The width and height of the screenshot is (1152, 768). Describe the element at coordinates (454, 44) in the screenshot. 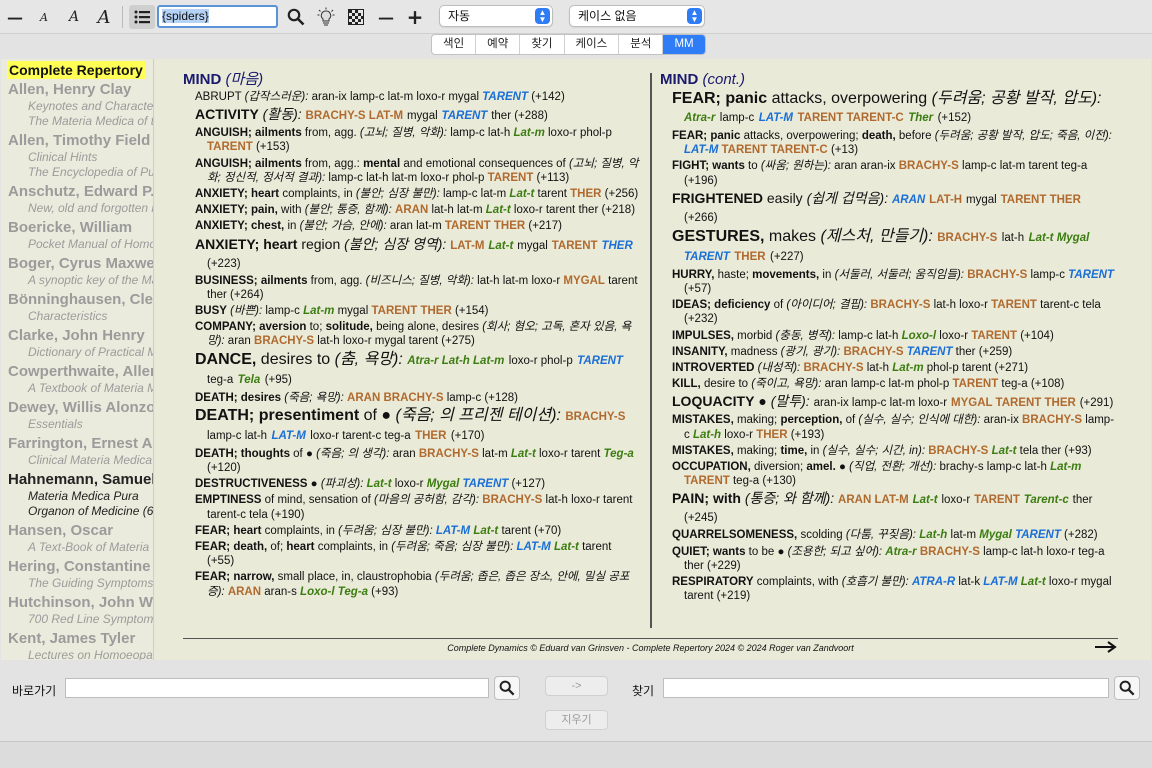

I see `tab-index: 색인` at that location.